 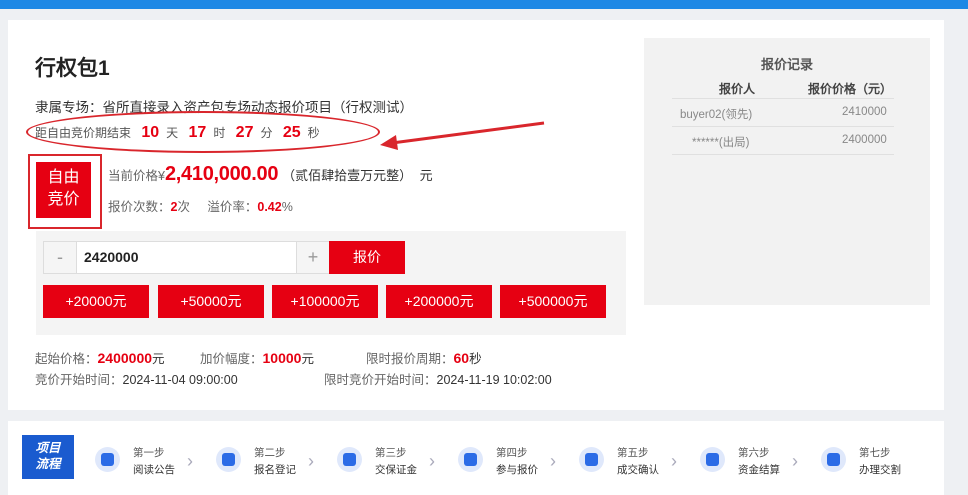 I want to click on limit-start-time: 限时竞价开始时间：2024-11-19 10:02:00, so click(x=438, y=378).